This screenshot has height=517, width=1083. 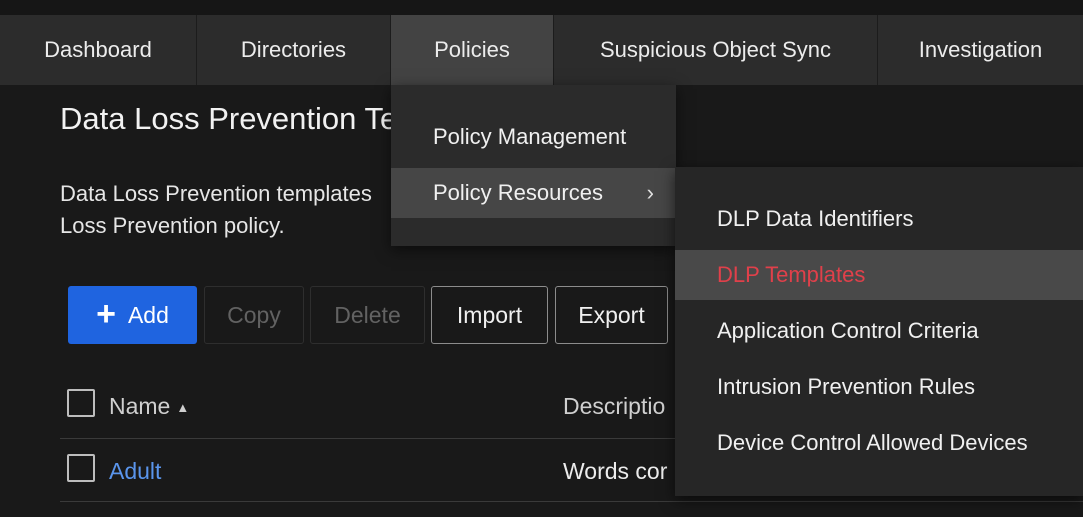 I want to click on menu-item-intrusion-prevention-rules: Intrusion Prevention Rules, so click(x=879, y=387).